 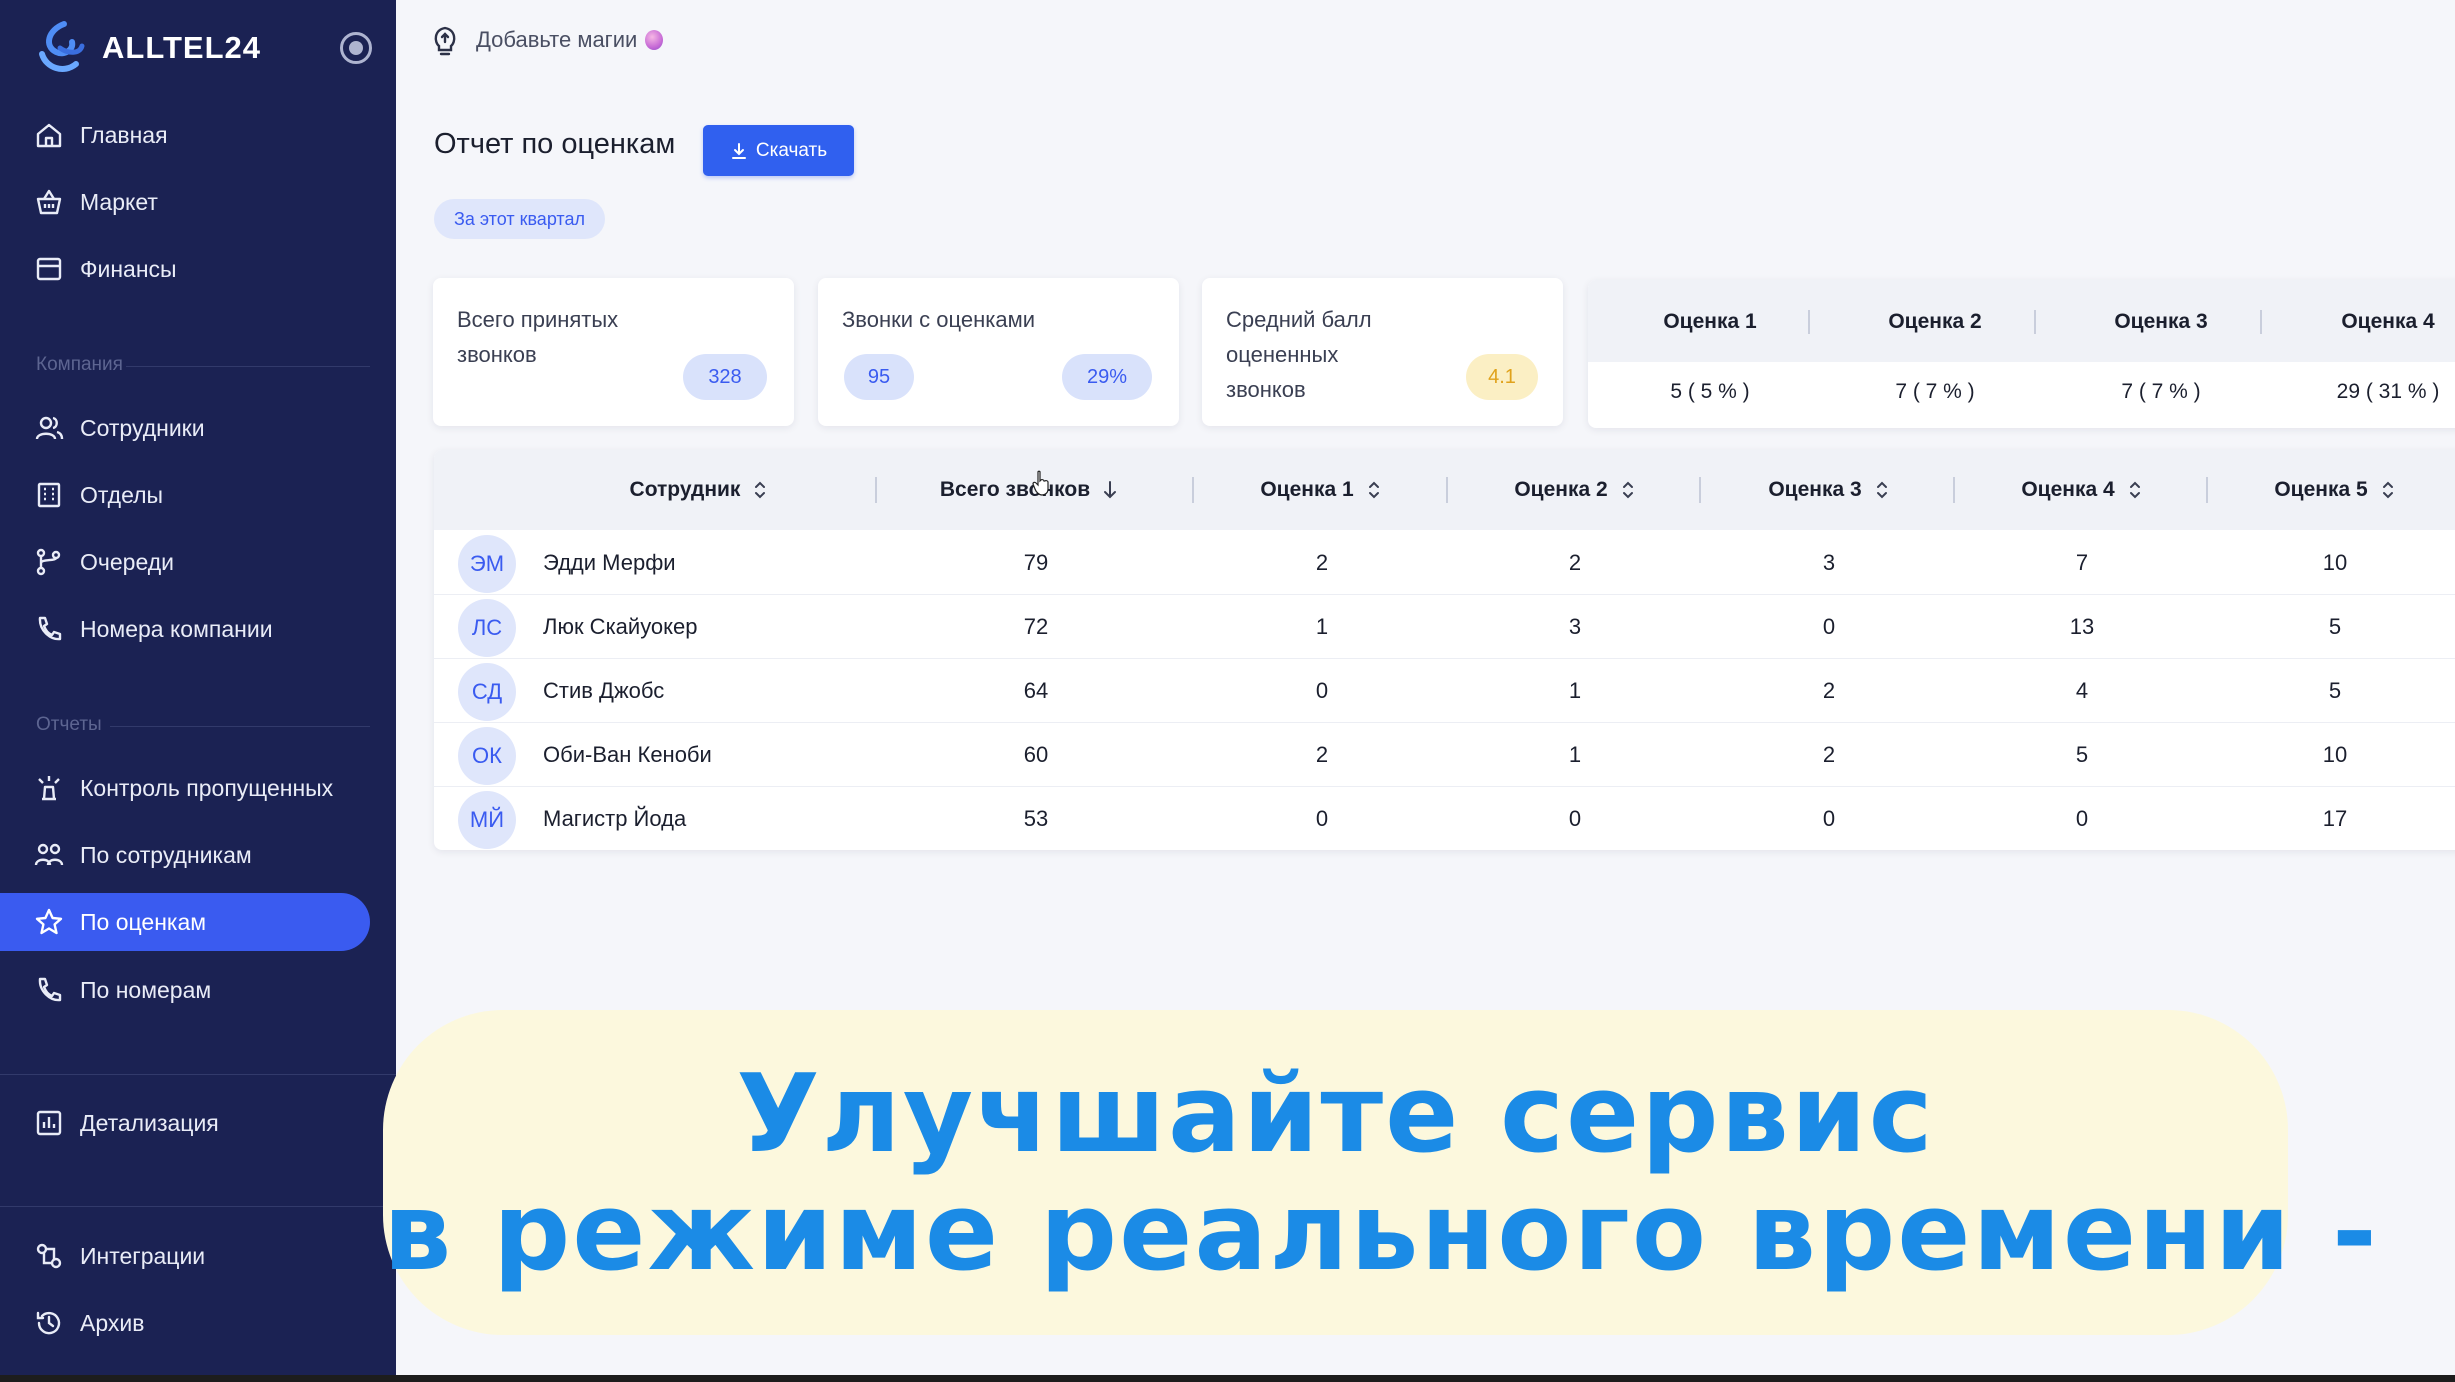 I want to click on add-magic-label: Добавьте магии, so click(x=557, y=39).